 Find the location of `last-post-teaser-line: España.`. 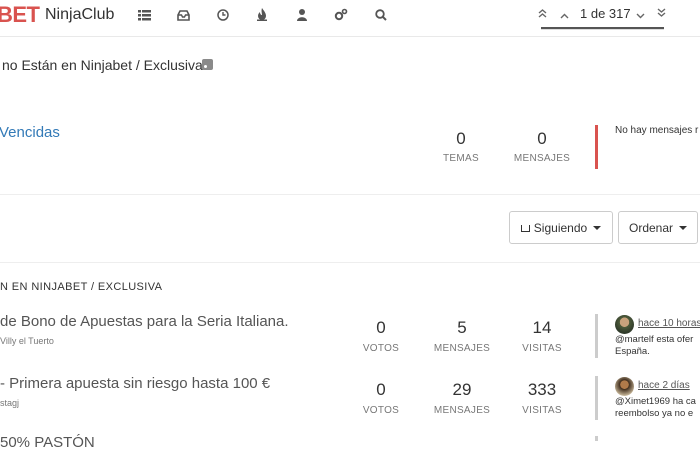

last-post-teaser-line: España. is located at coordinates (632, 352).